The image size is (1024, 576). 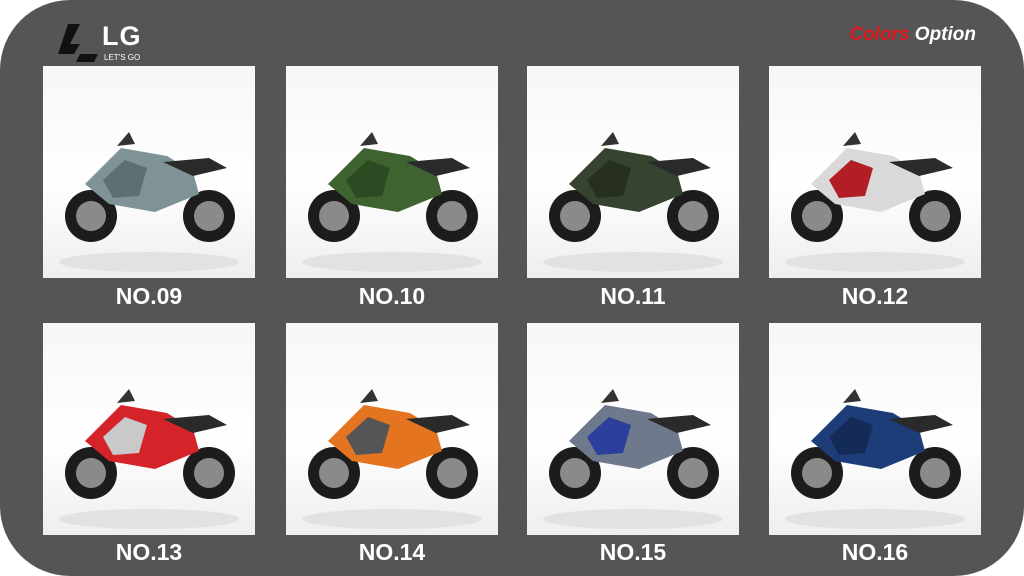 What do you see at coordinates (78, 43) in the screenshot?
I see `lg-logo-icon` at bounding box center [78, 43].